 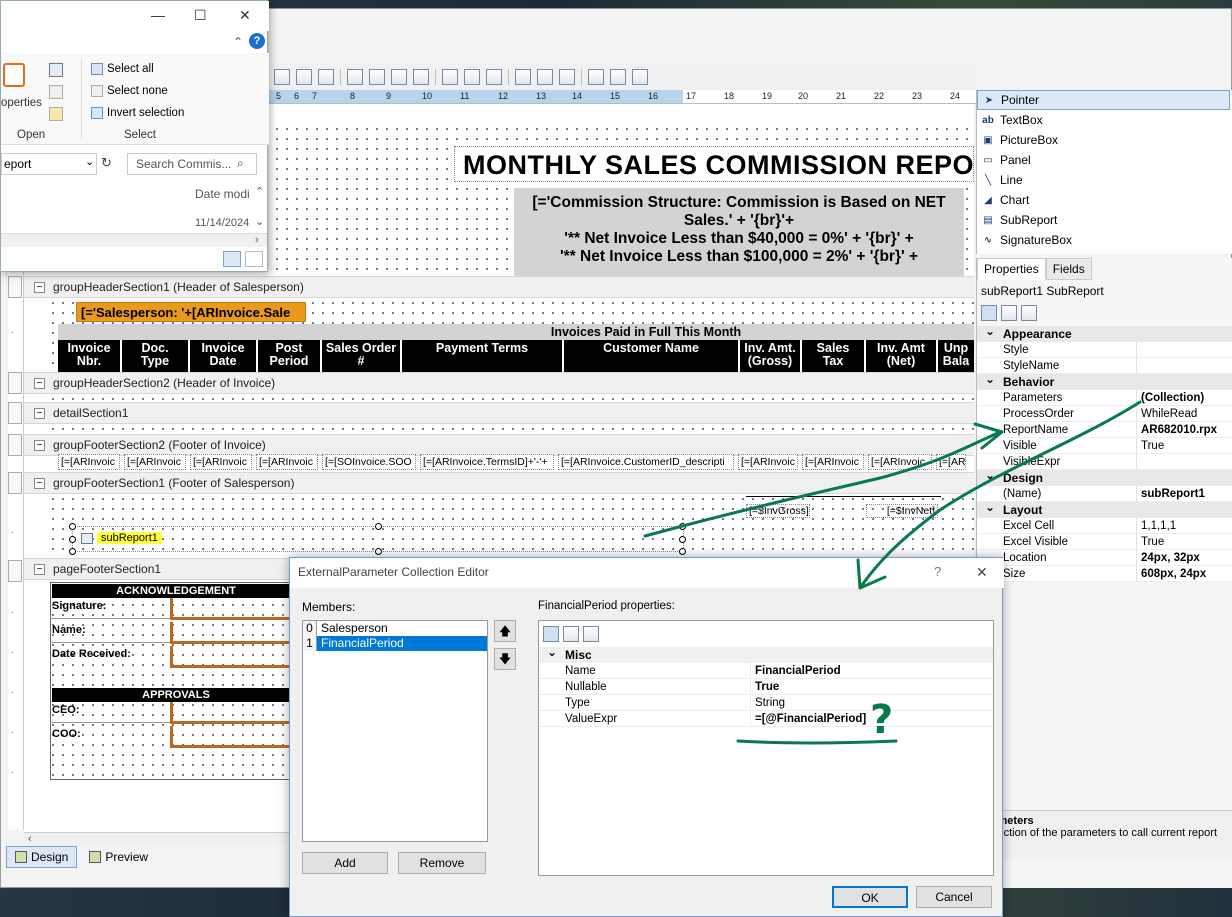 I want to click on minimize-icon: —, so click(x=158, y=15).